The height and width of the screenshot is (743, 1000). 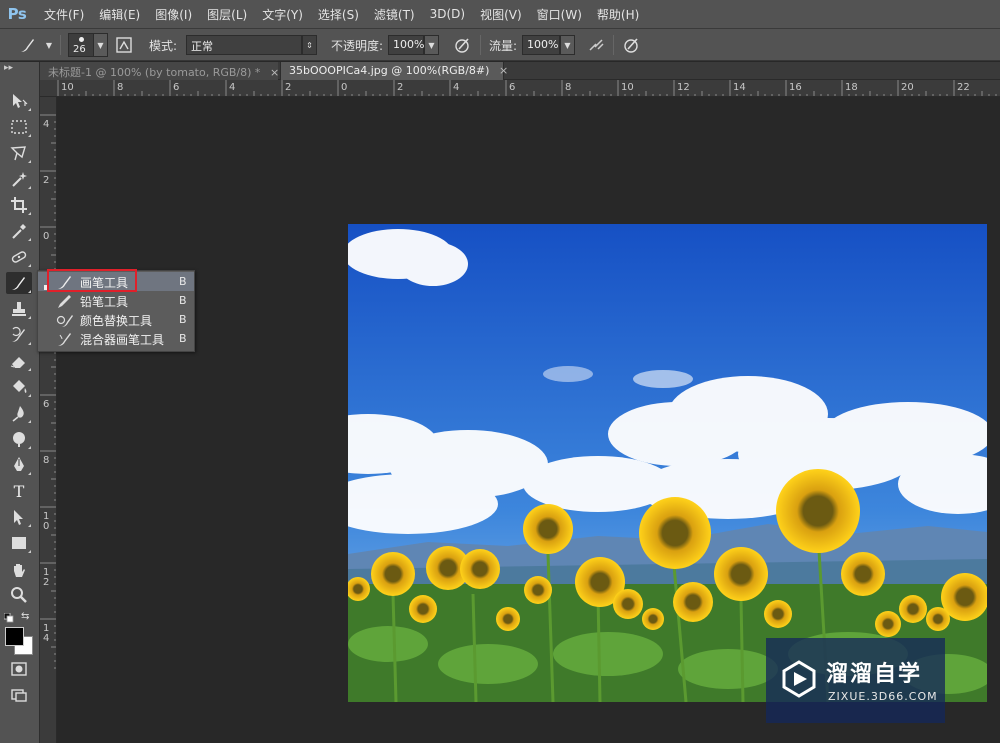 I want to click on magic-wand-tool-icon, so click(x=19, y=179).